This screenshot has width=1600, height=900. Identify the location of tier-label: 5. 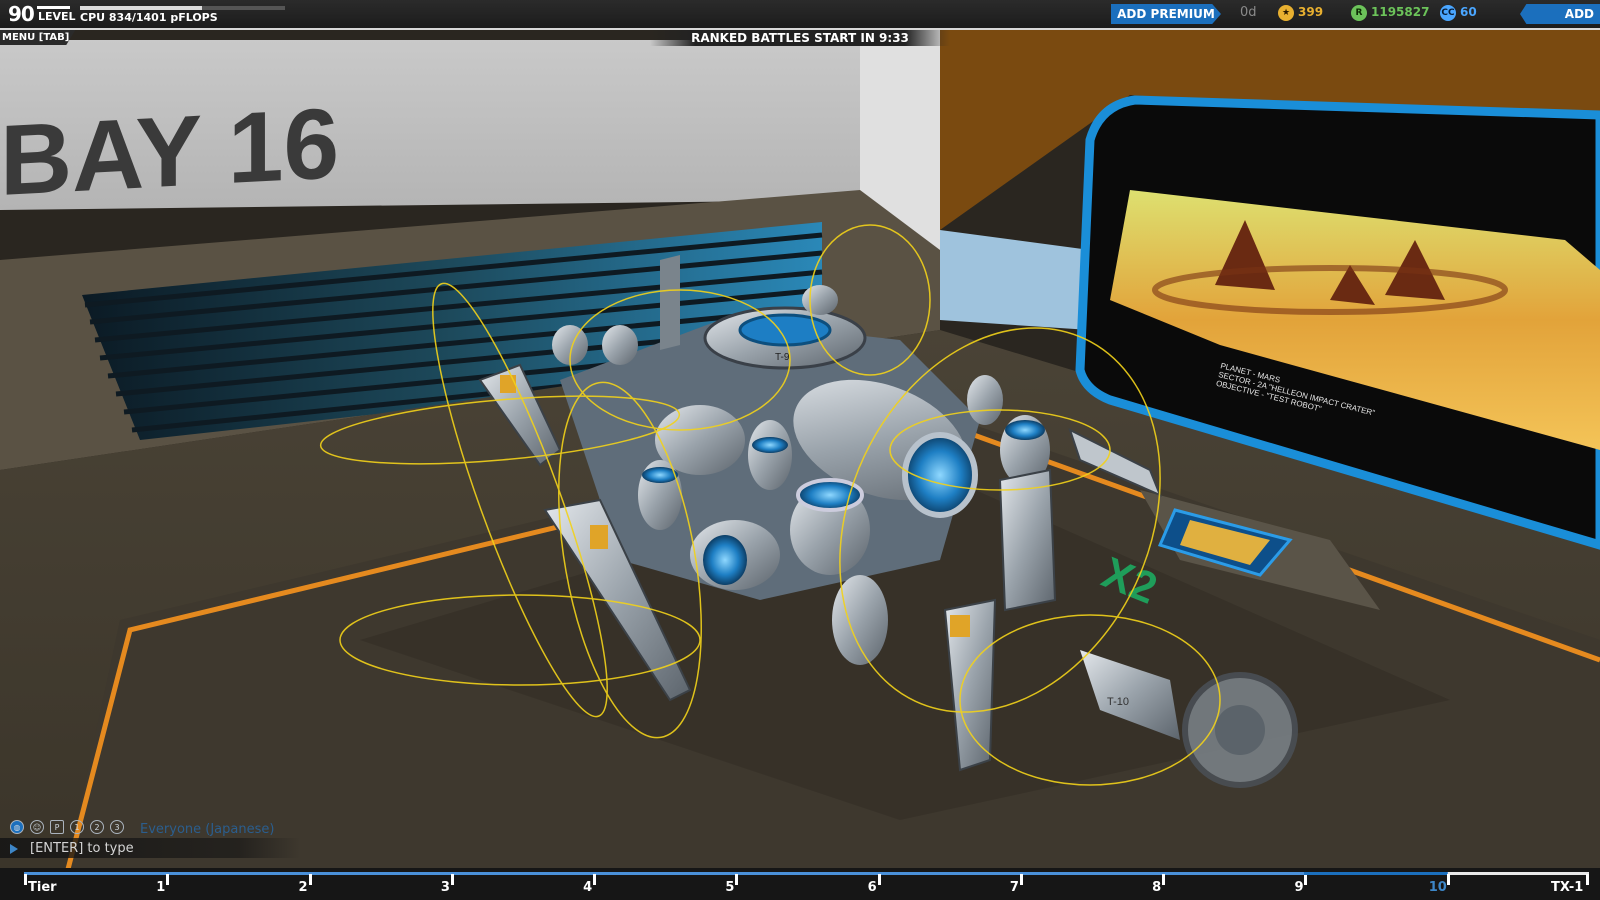
(730, 887).